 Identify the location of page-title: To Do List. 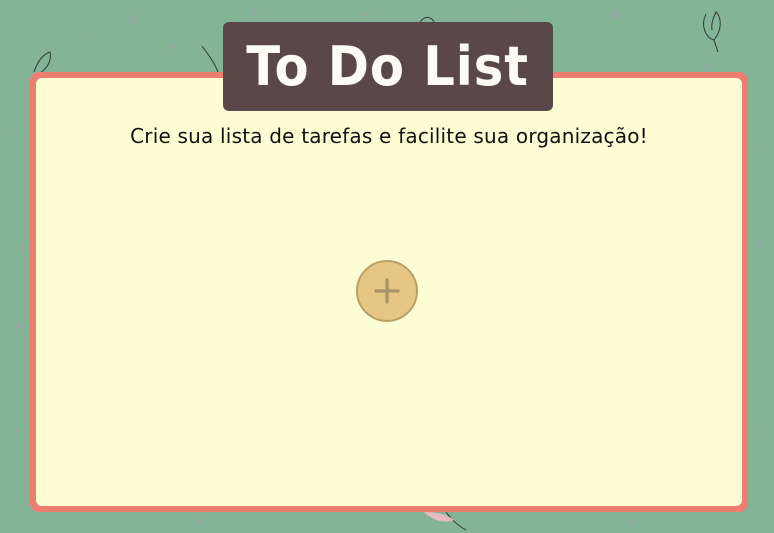
(388, 66).